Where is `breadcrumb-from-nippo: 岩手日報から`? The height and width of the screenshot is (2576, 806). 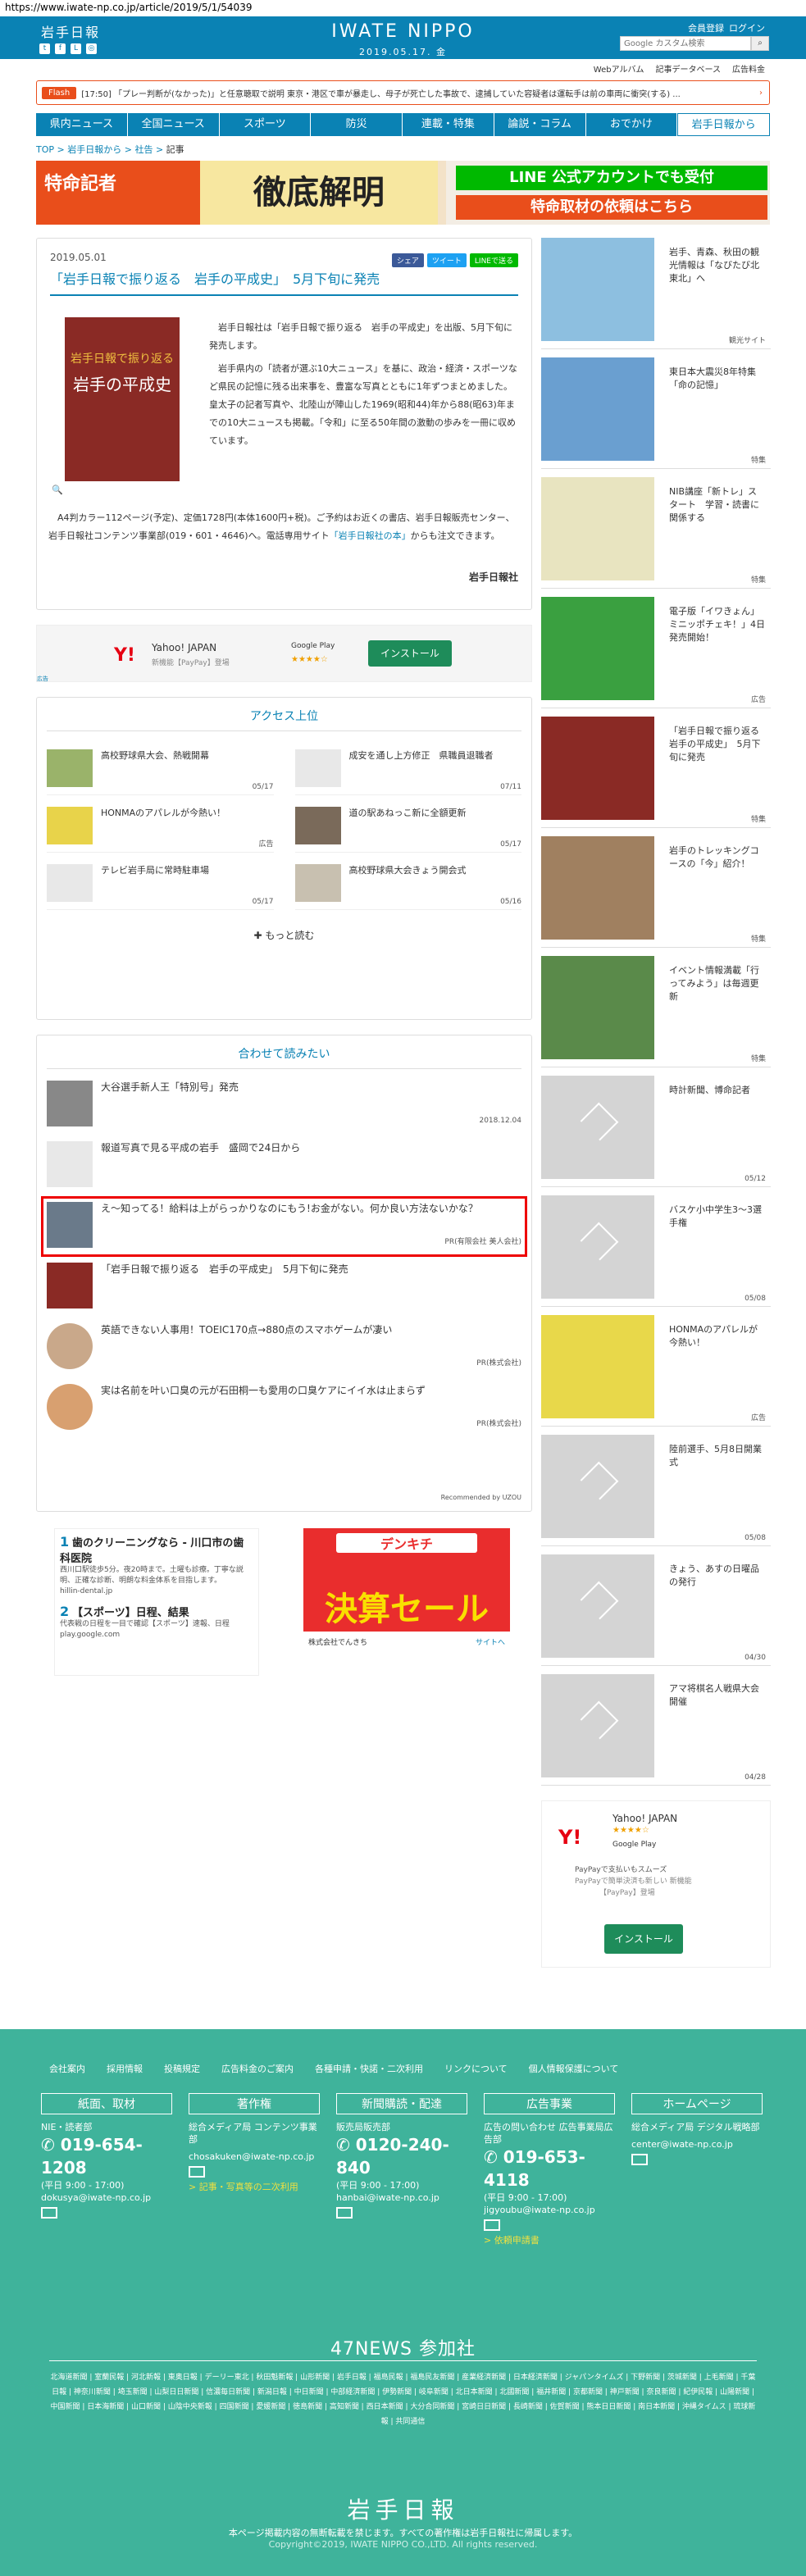
breadcrumb-from-nippo: 岩手日報から is located at coordinates (94, 149).